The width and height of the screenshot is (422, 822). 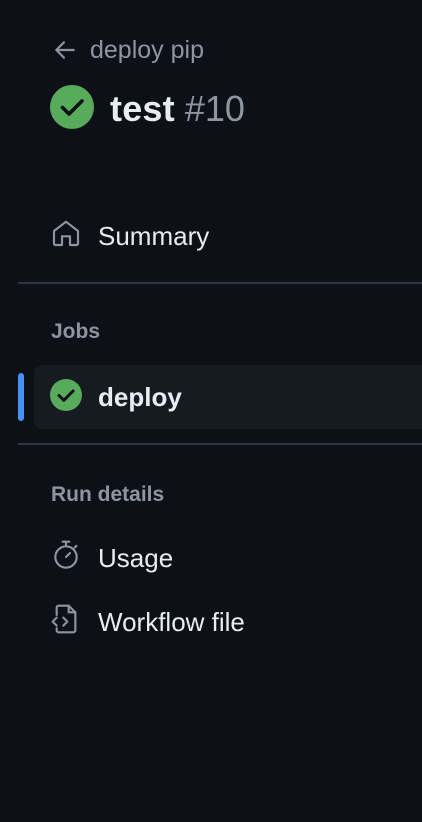 I want to click on run-title: test #10, so click(x=147, y=109).